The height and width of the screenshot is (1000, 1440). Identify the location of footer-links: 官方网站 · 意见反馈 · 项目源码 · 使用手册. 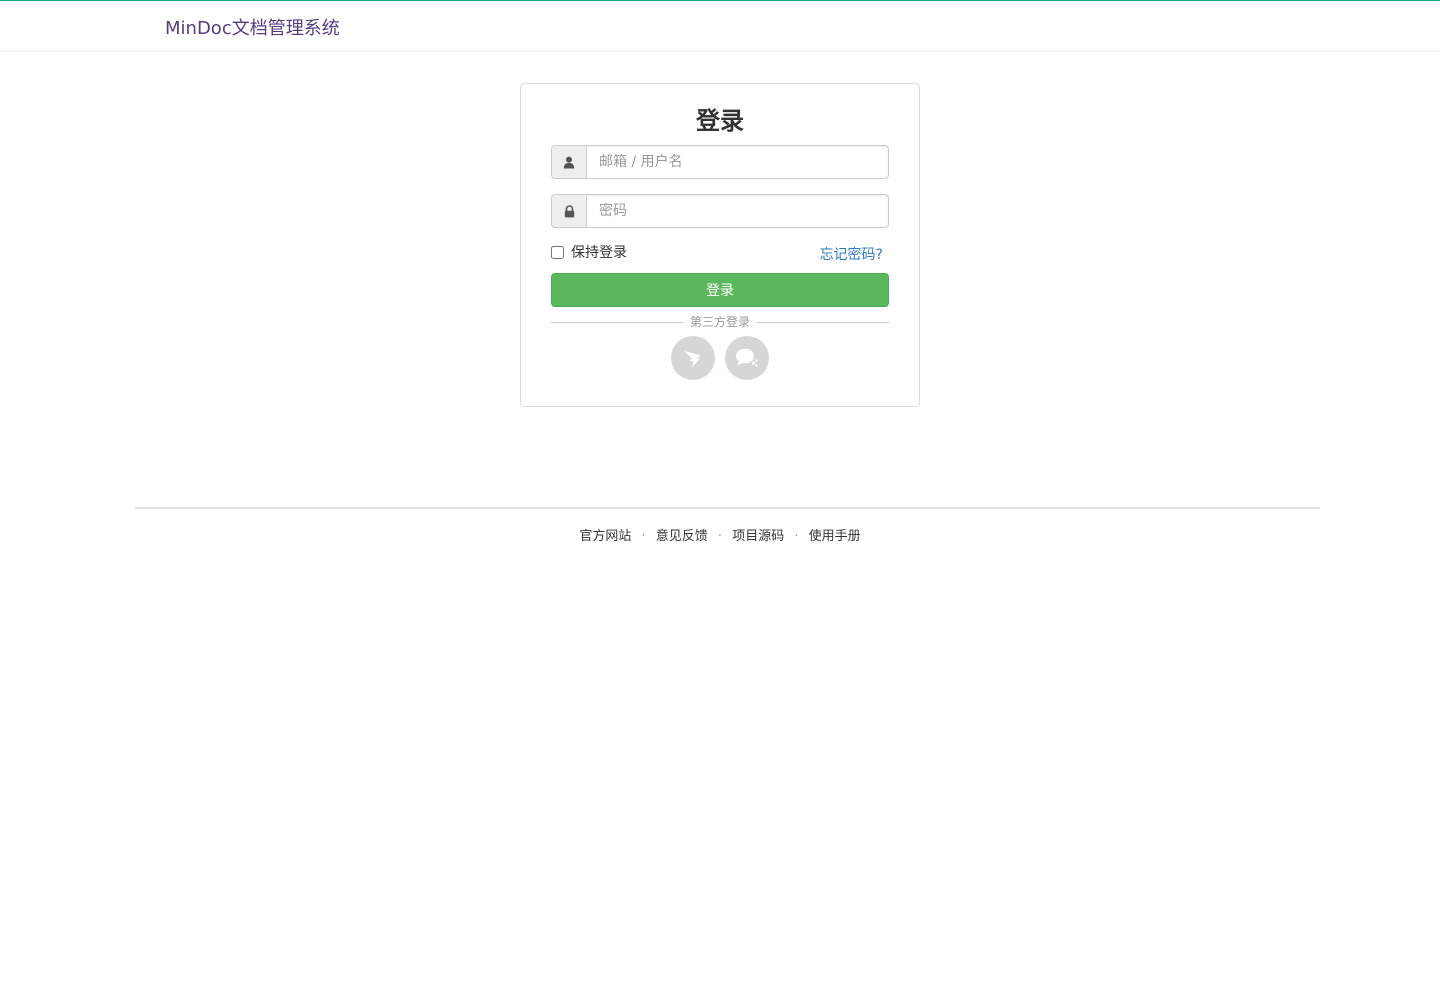
(720, 537).